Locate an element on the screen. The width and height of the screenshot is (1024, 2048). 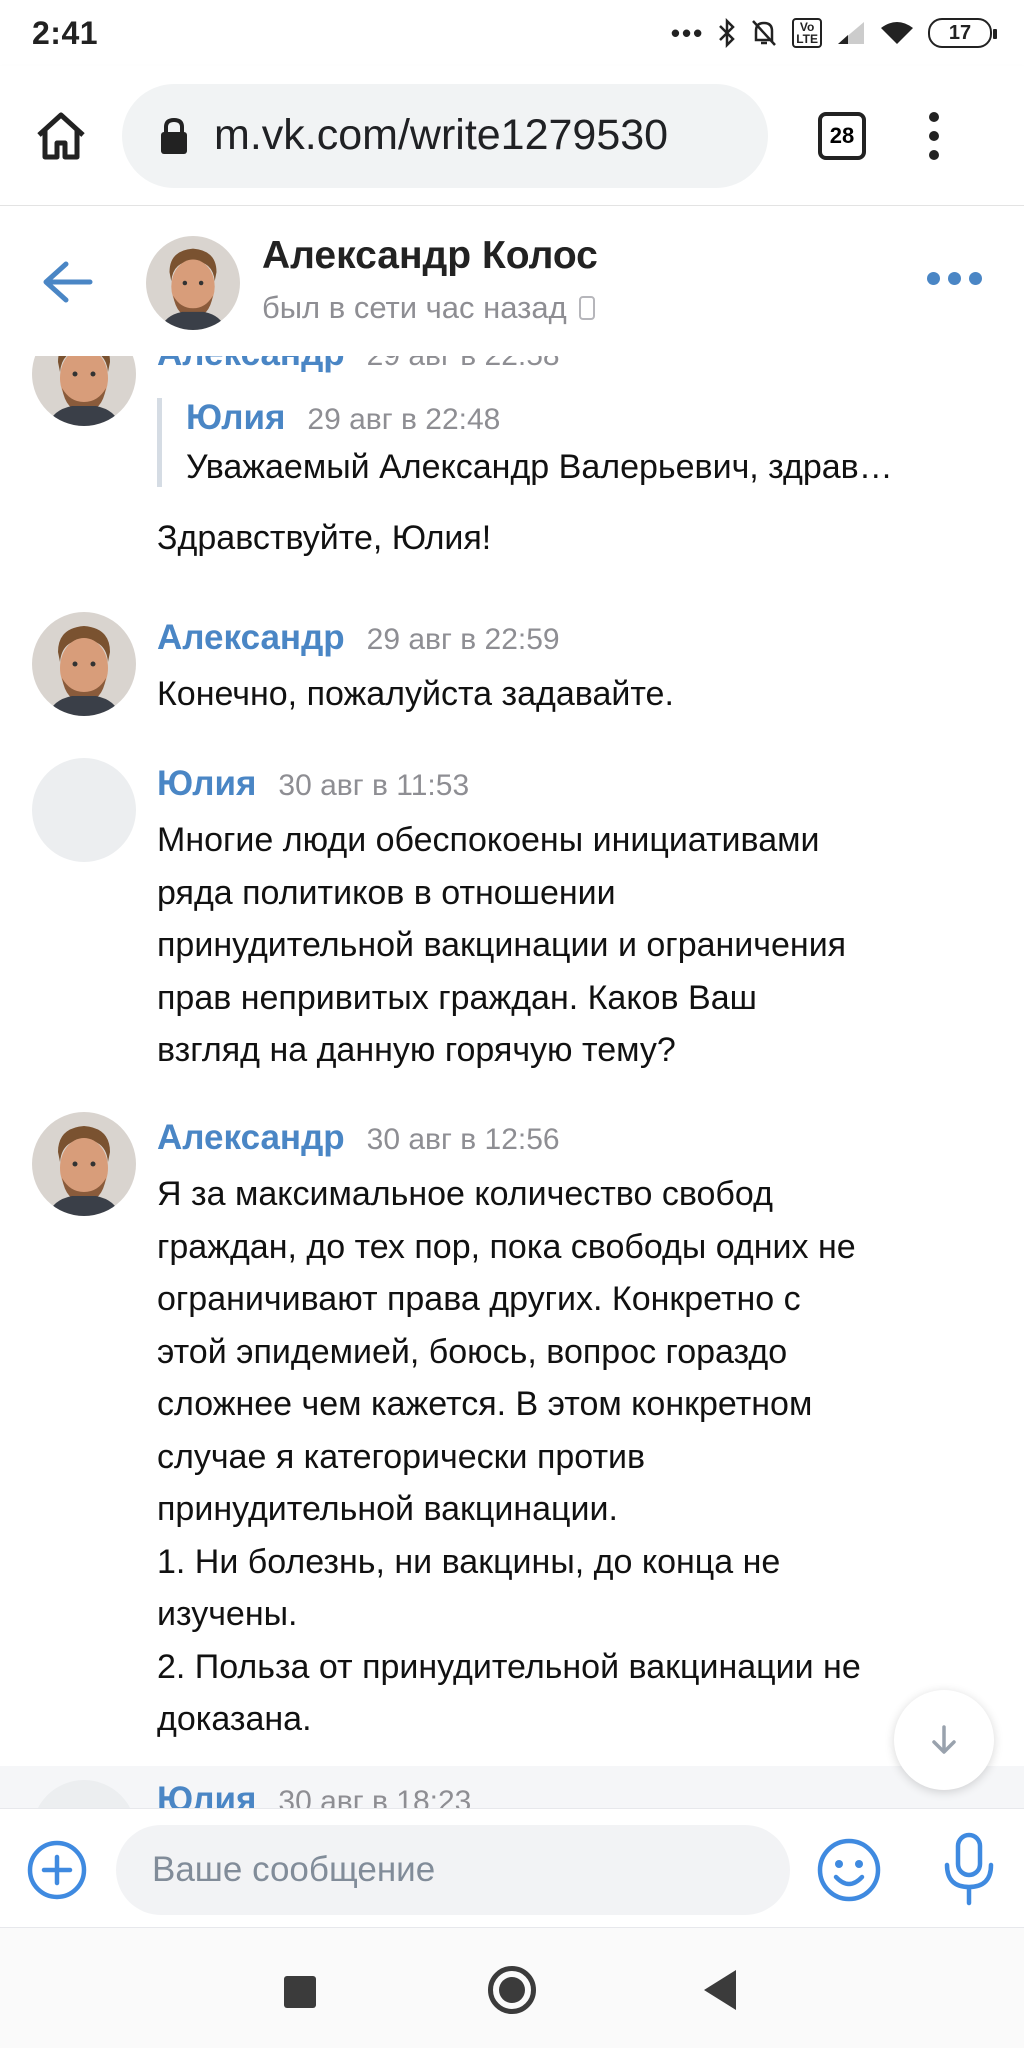
message-time: 30 авг в 11:53 is located at coordinates (374, 785).